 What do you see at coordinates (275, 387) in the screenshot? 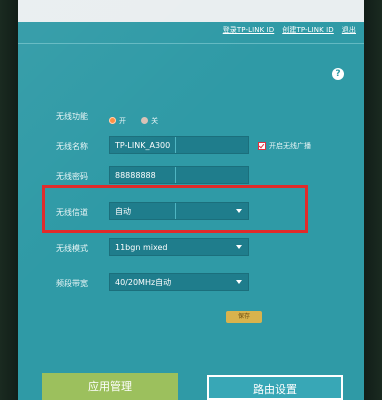
I see `tab-router-settings: 路由设置` at bounding box center [275, 387].